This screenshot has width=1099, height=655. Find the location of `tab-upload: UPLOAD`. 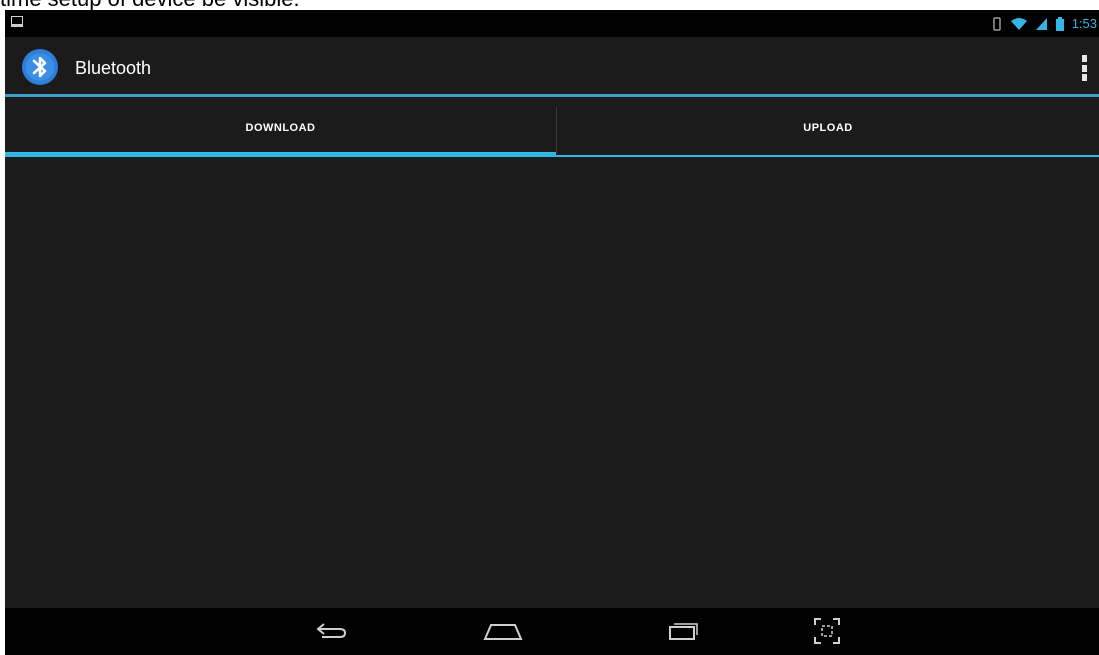

tab-upload: UPLOAD is located at coordinates (828, 128).